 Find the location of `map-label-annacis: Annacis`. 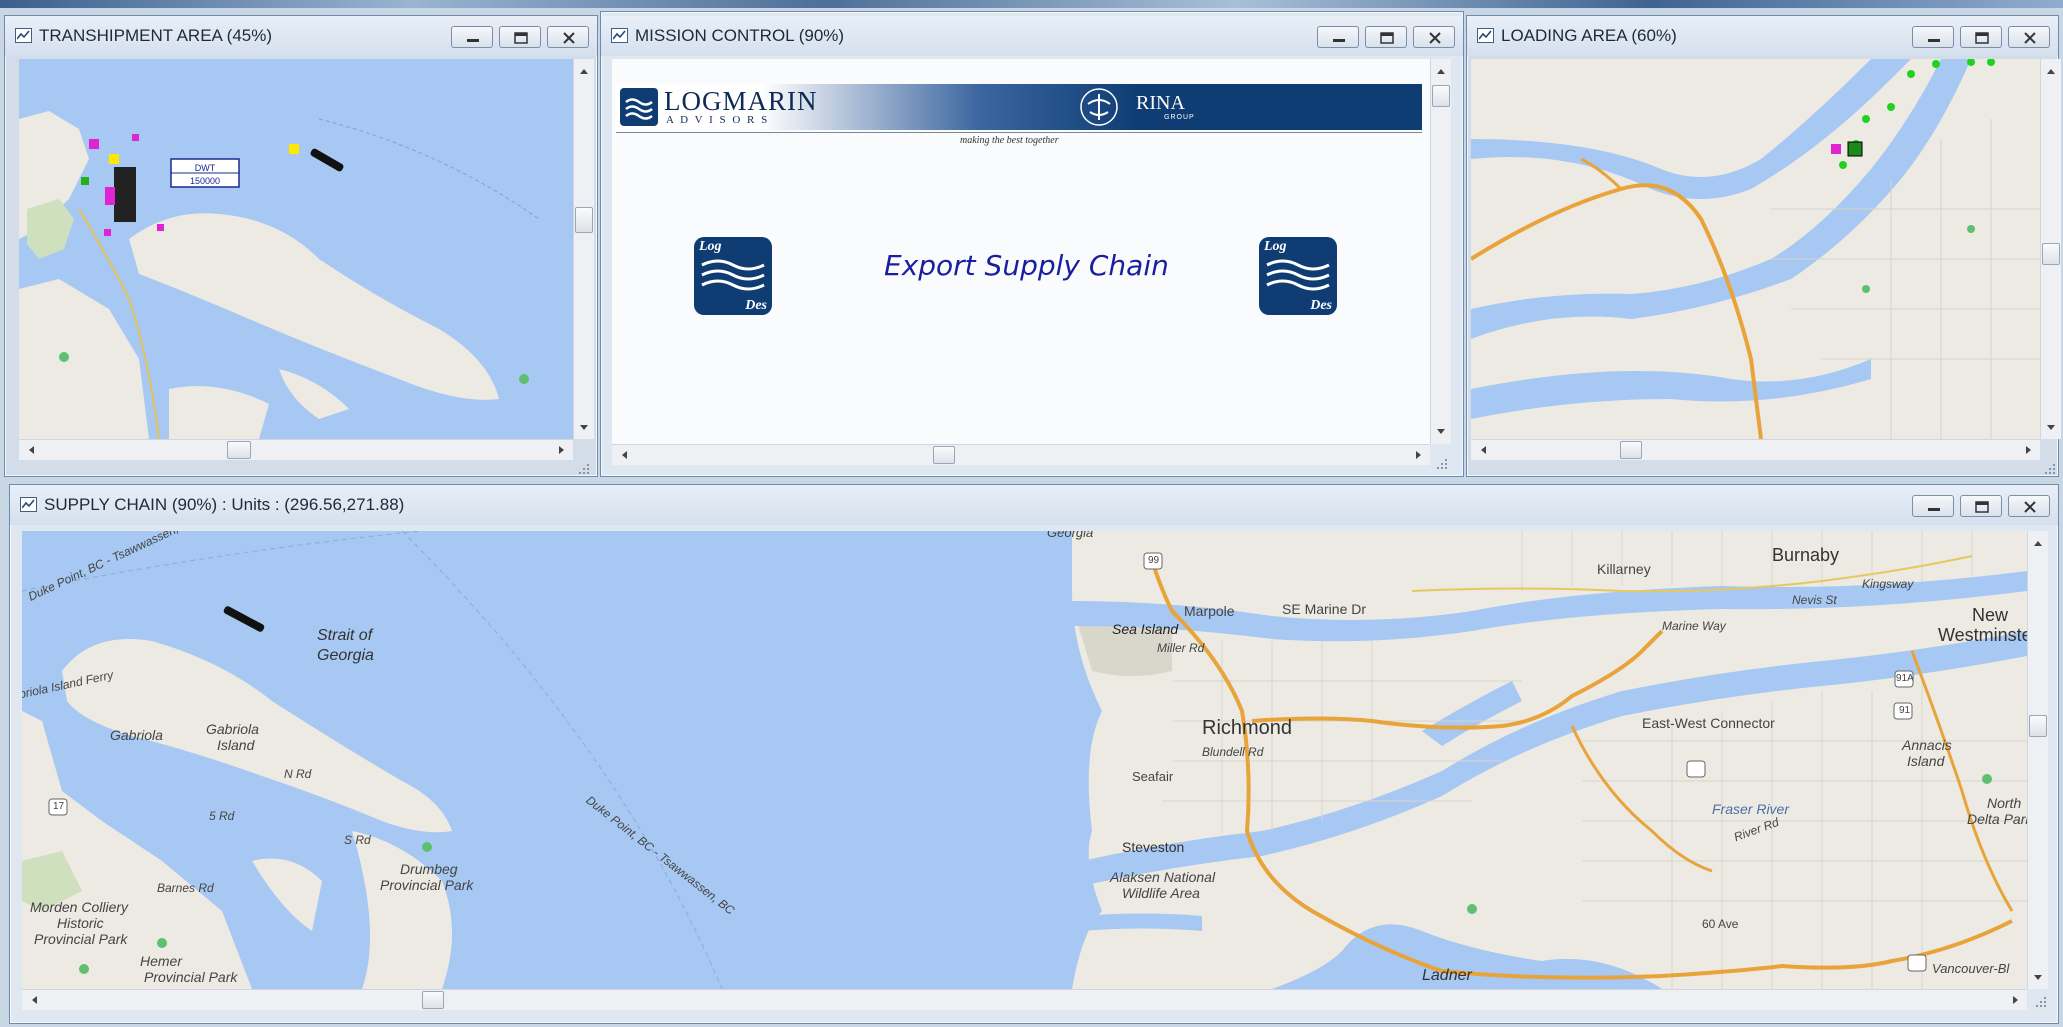

map-label-annacis: Annacis is located at coordinates (1927, 745).